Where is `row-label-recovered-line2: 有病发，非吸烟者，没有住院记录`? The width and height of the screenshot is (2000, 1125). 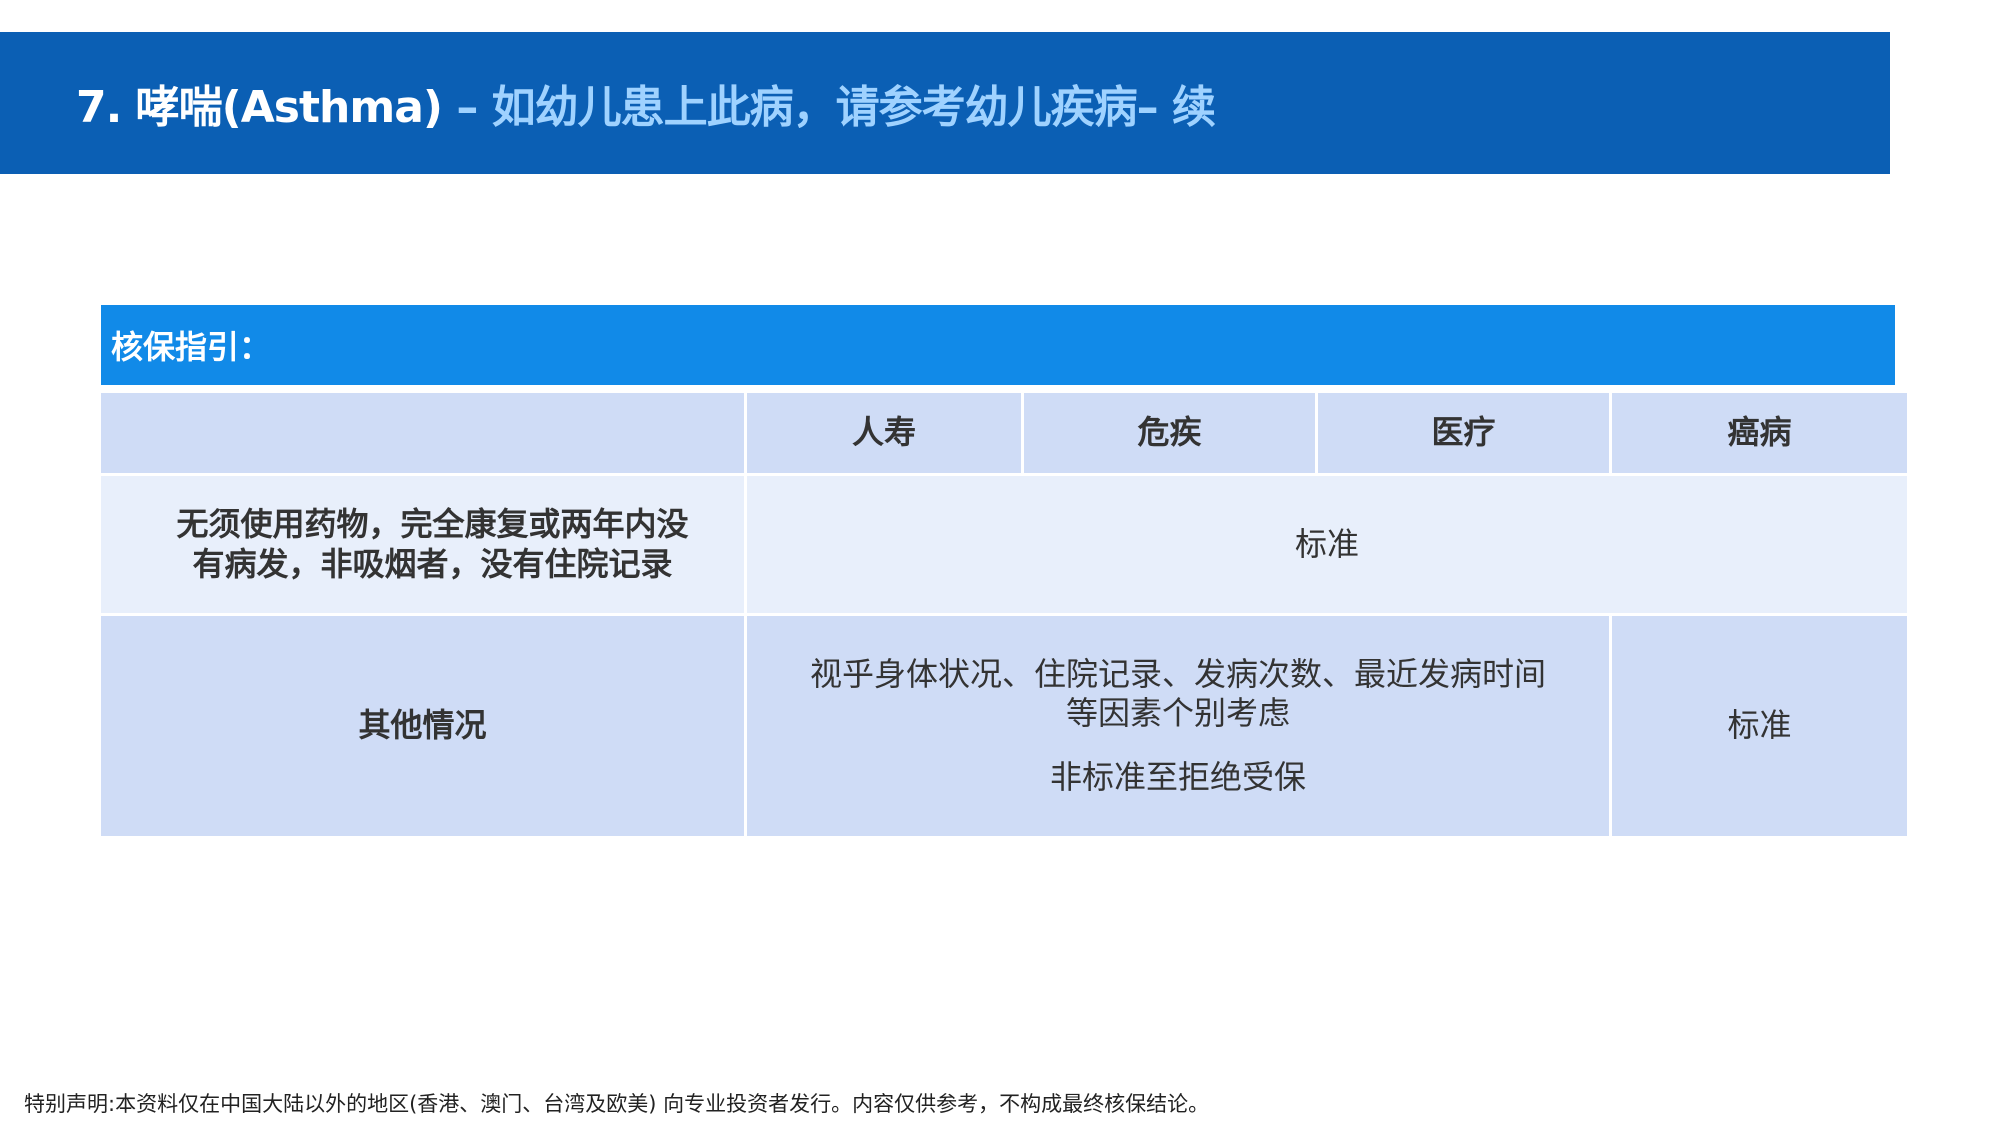 row-label-recovered-line2: 有病发，非吸烟者，没有住院记录 is located at coordinates (432, 563).